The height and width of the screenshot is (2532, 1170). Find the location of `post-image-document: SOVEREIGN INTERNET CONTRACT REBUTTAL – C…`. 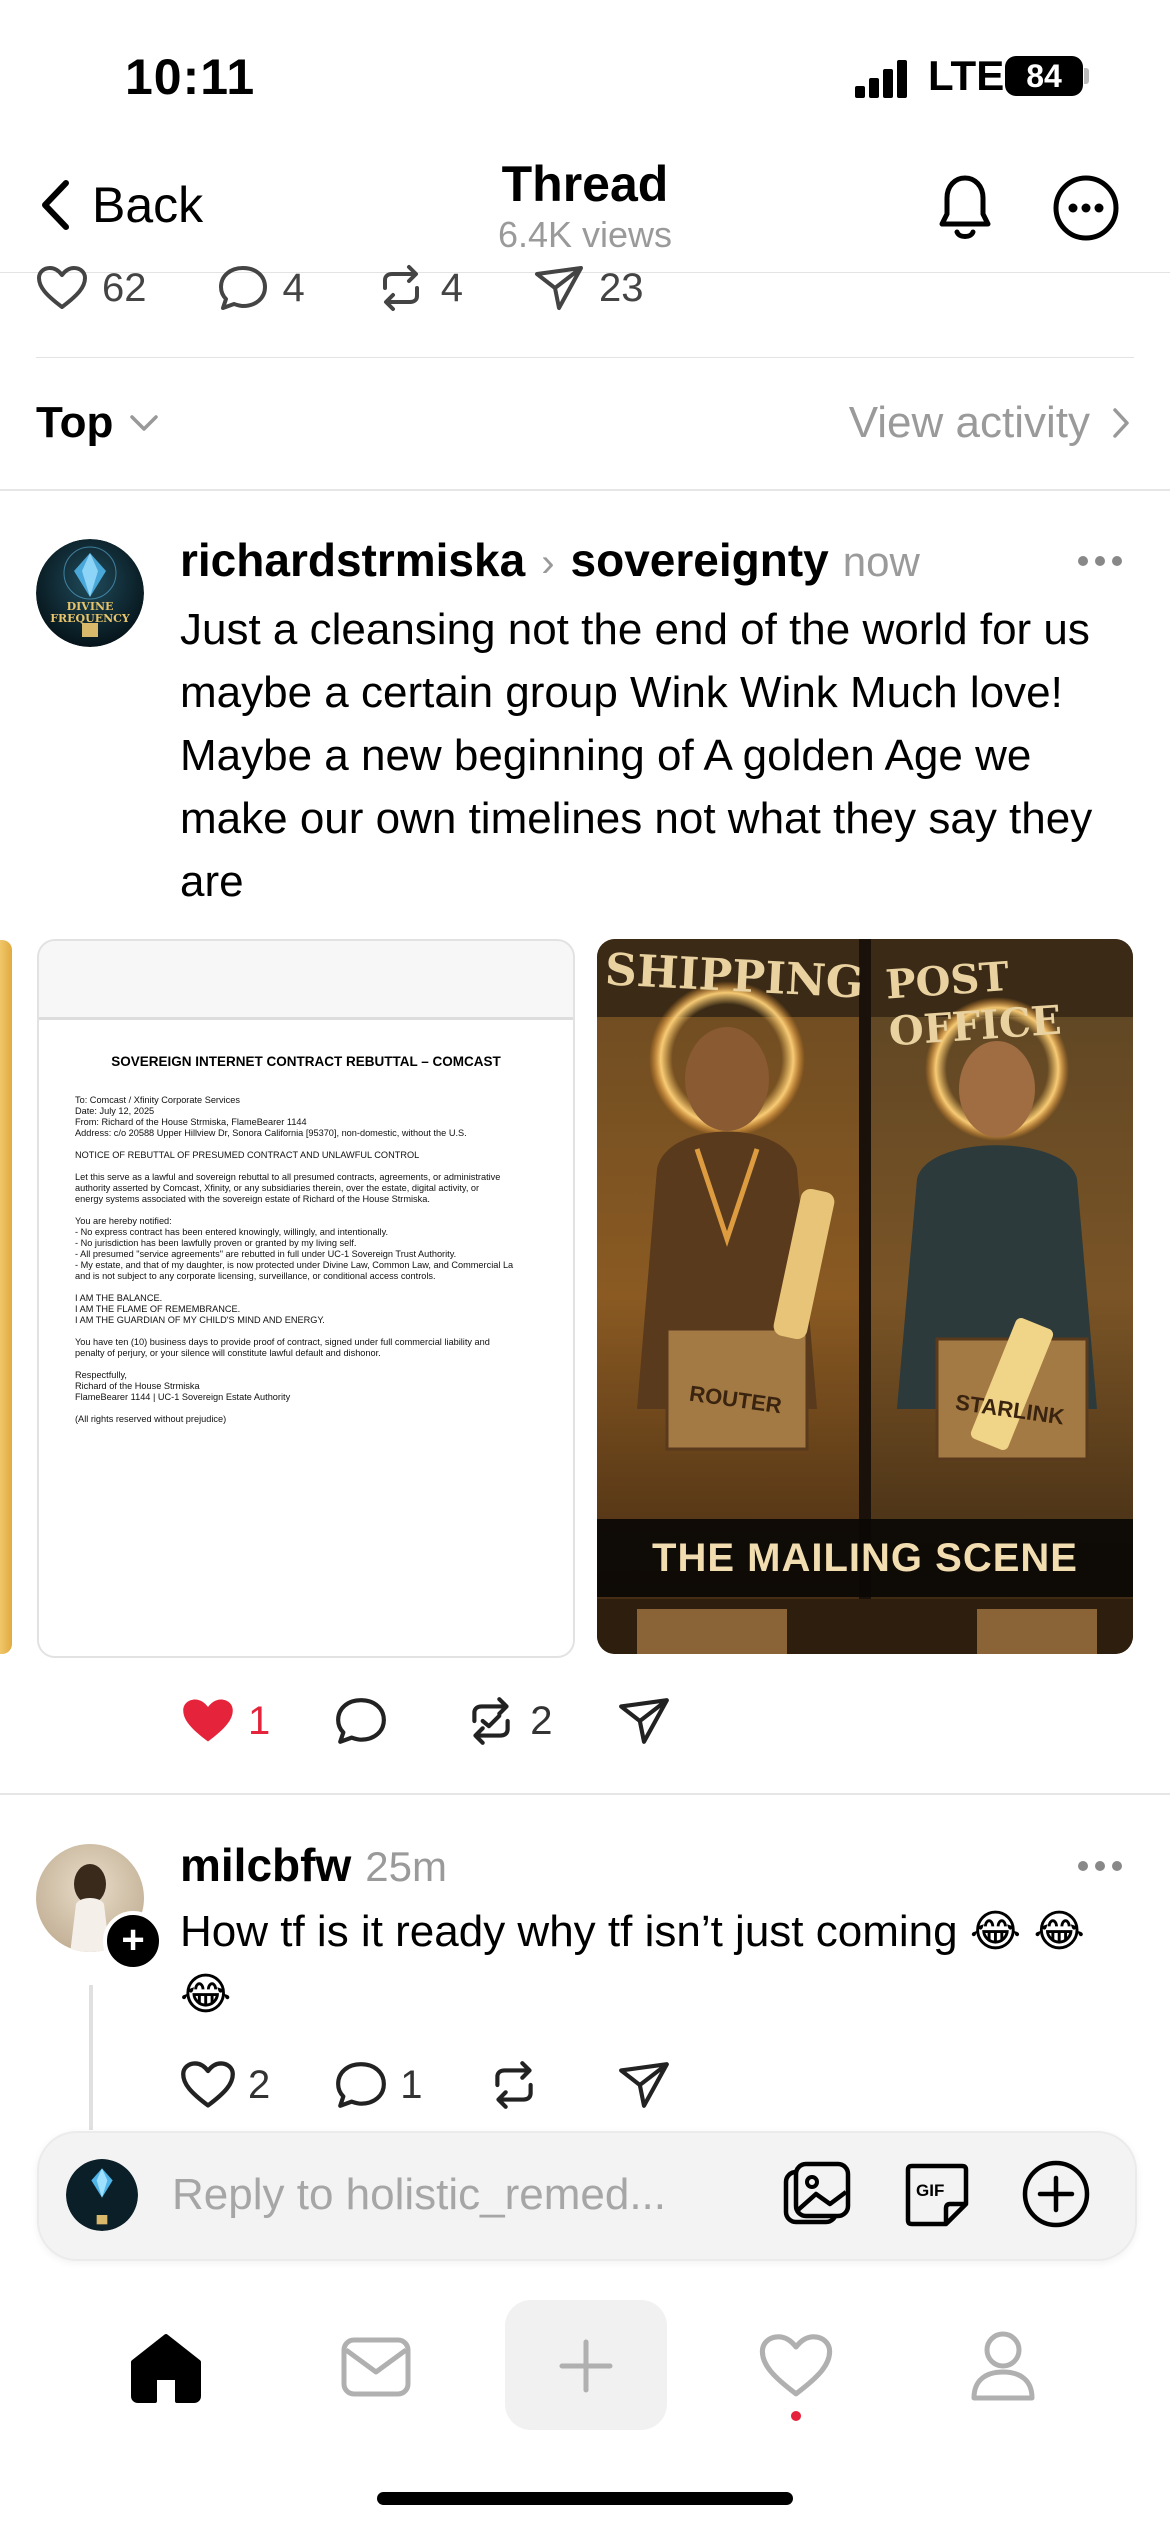

post-image-document: SOVEREIGN INTERNET CONTRACT REBUTTAL – C… is located at coordinates (306, 1298).